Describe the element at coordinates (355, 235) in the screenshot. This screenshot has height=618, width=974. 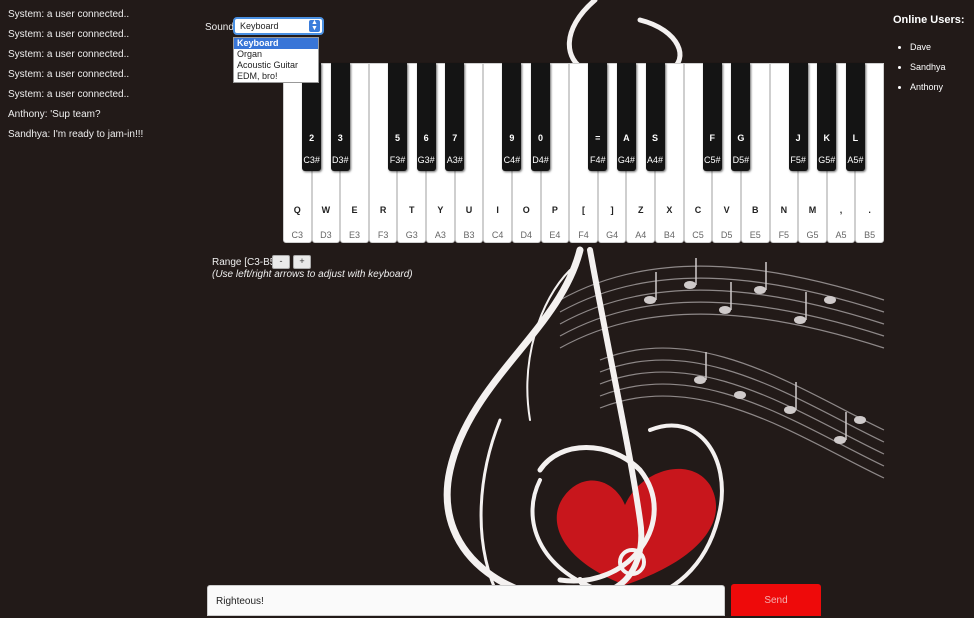
I see `white-key-note: E3` at that location.